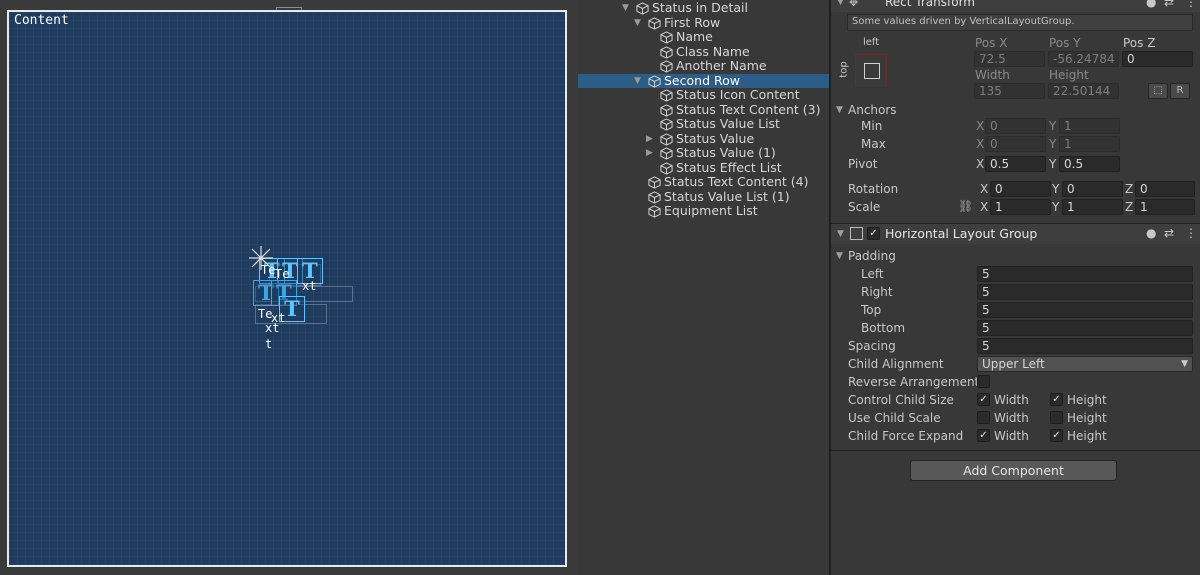  Describe the element at coordinates (721, 65) in the screenshot. I see `hierarchy-item-label: Another Name` at that location.